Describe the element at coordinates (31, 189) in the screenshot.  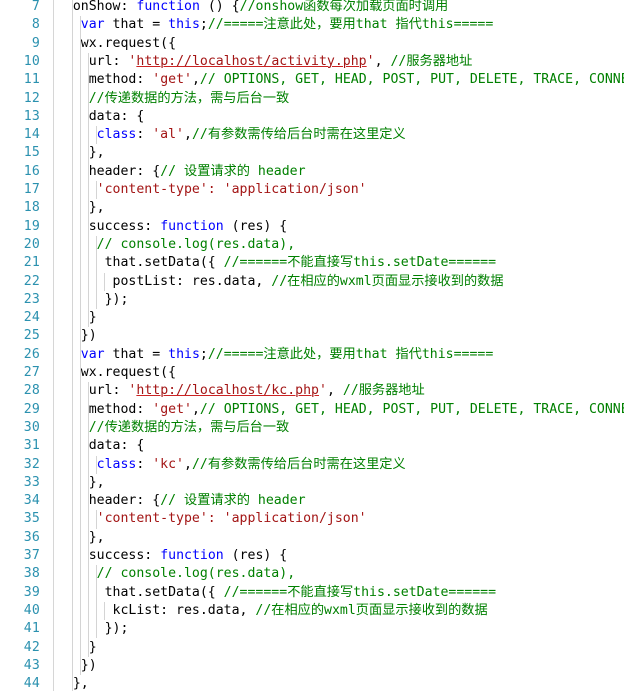
I see `line-number: 17` at that location.